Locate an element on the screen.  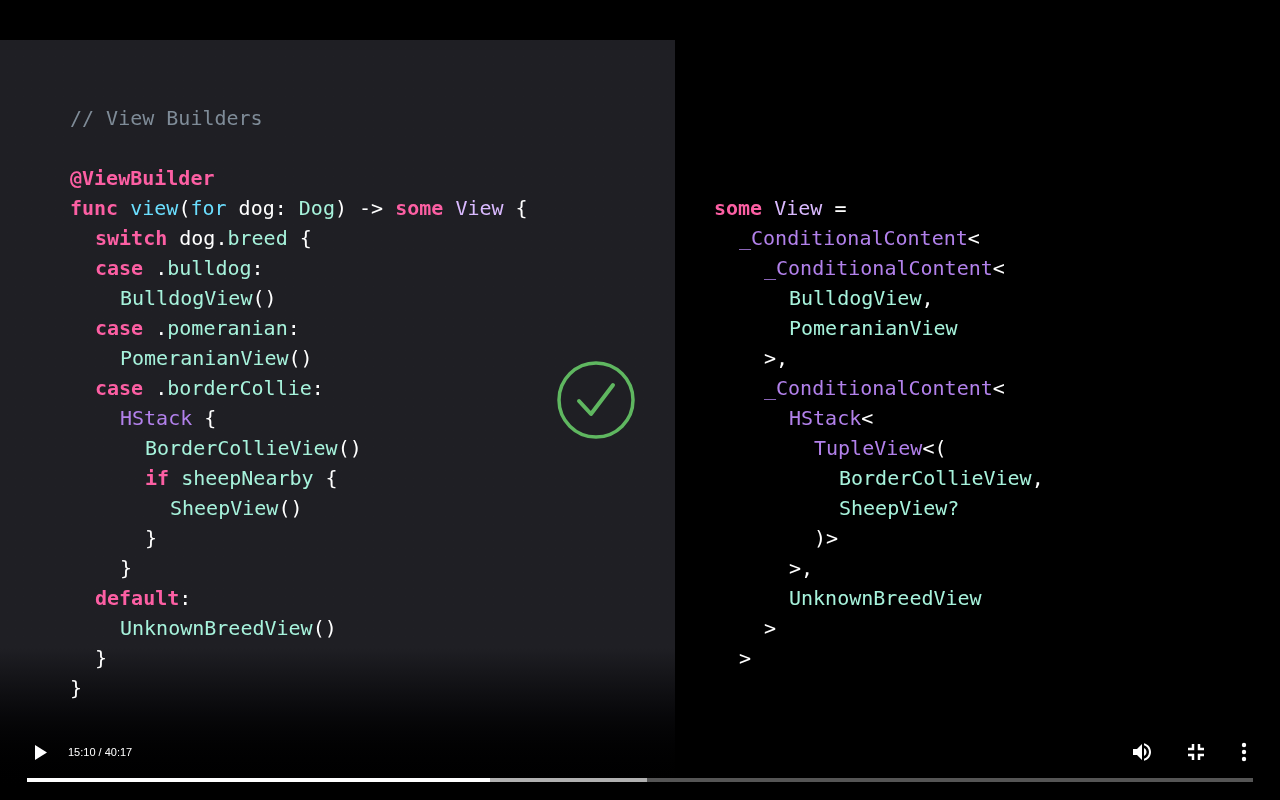
code-line: HStack< is located at coordinates (831, 418).